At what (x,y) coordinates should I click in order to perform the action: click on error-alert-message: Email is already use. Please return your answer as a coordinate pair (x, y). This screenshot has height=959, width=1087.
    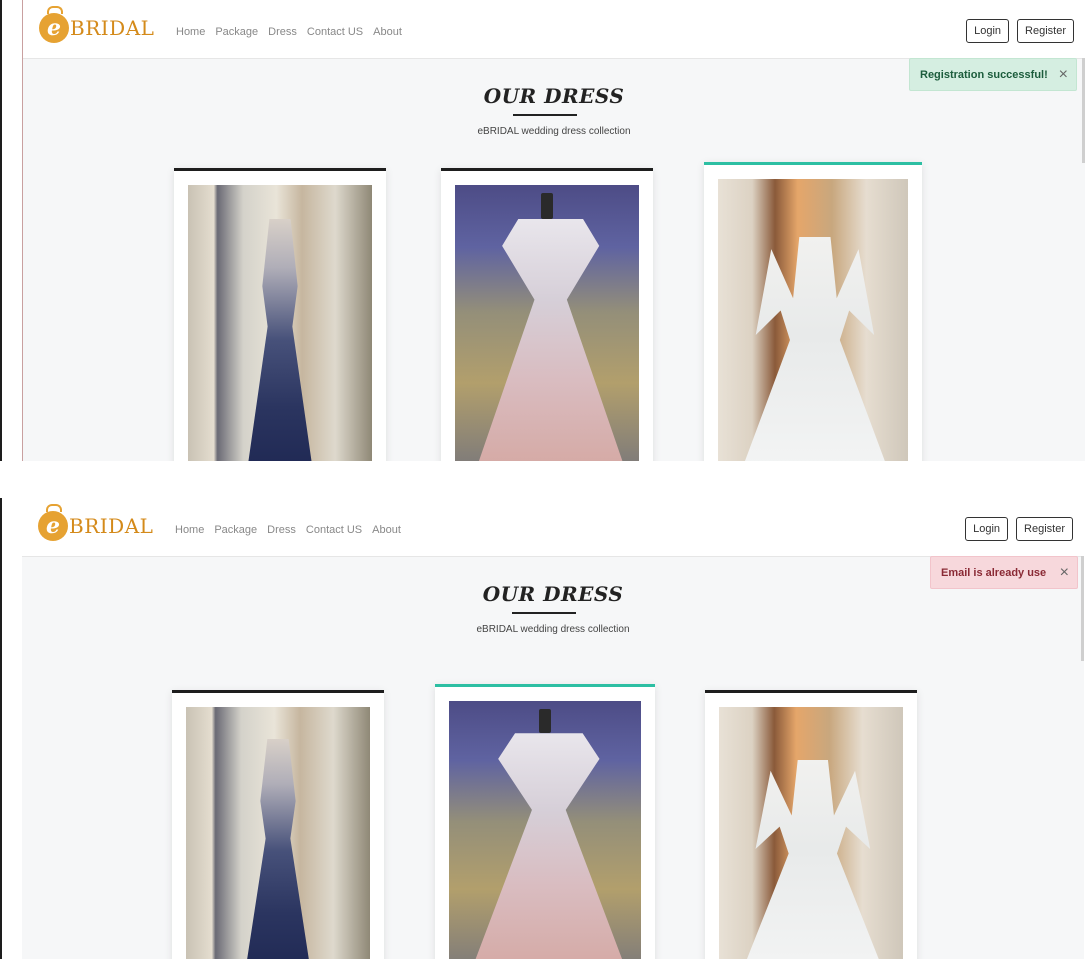
    Looking at the image, I should click on (994, 572).